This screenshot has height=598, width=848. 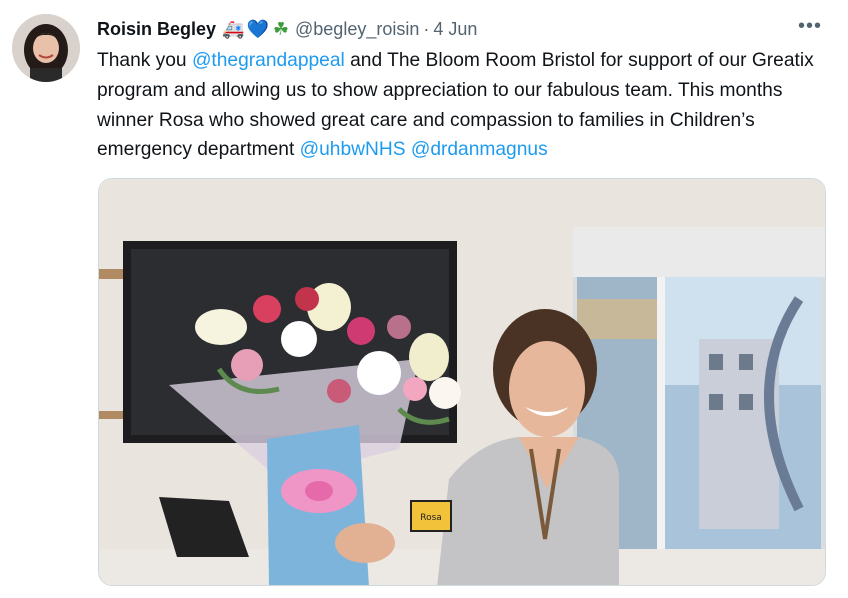 I want to click on shamrock-icon: ☘, so click(x=281, y=29).